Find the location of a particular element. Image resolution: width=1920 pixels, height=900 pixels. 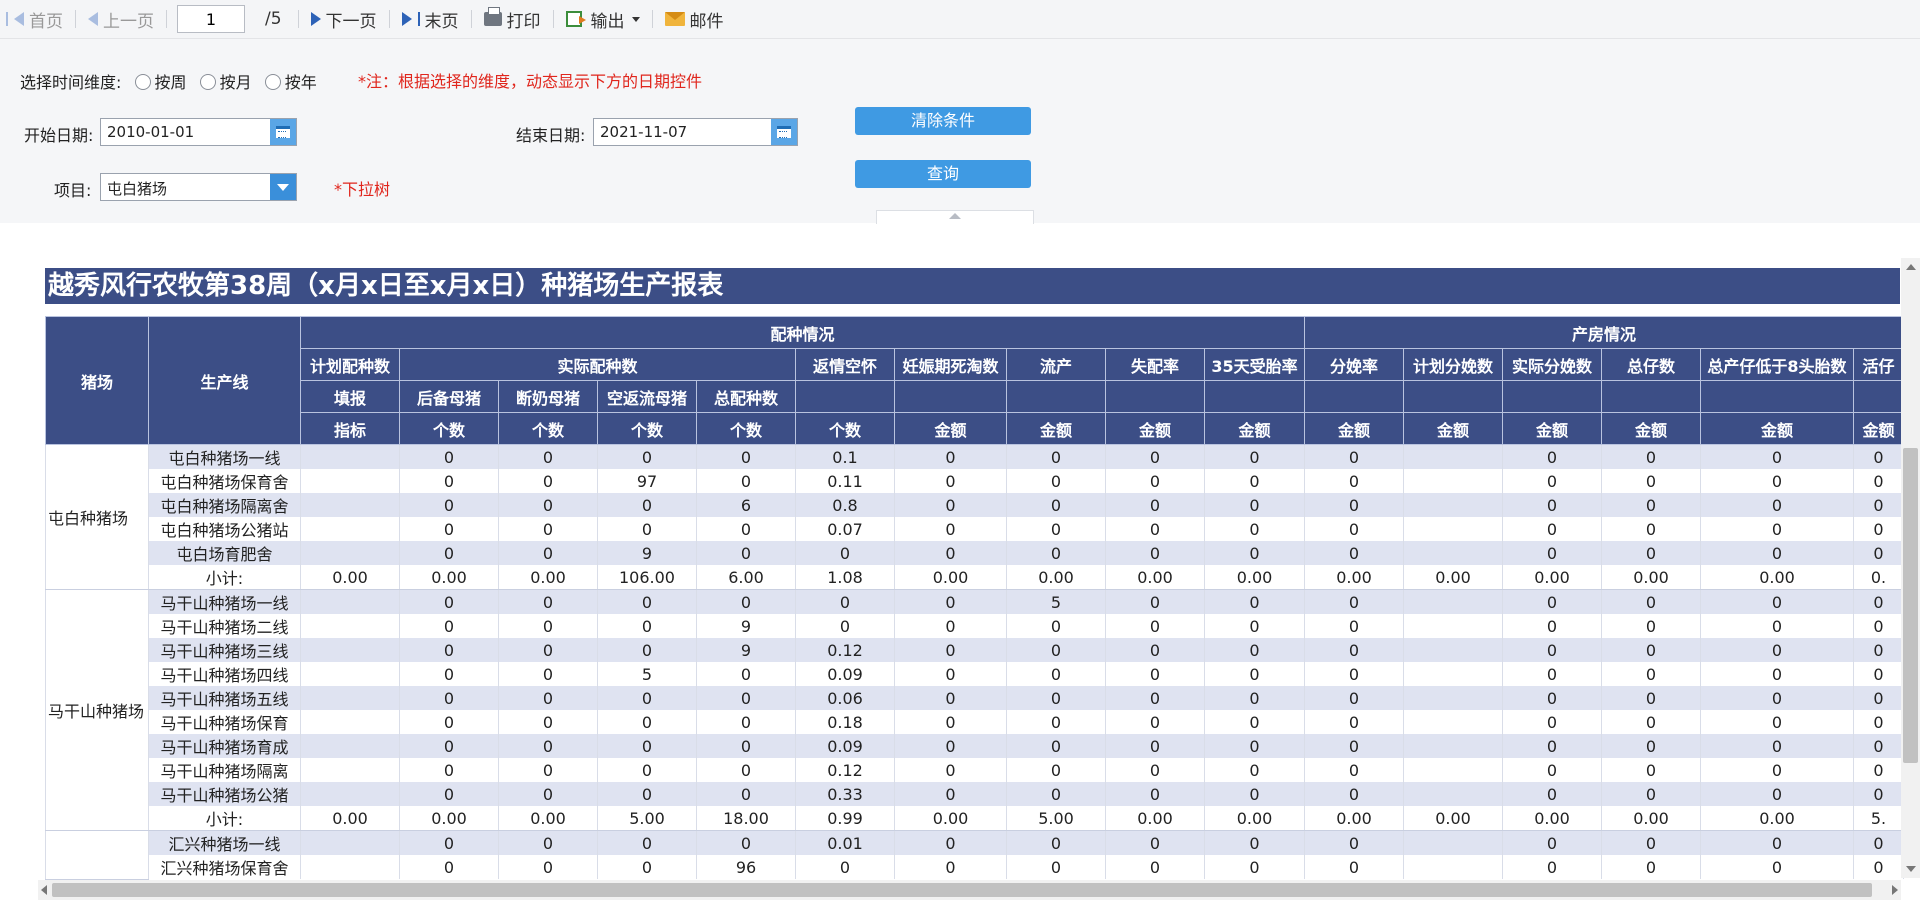

radio-month is located at coordinates (207, 82).